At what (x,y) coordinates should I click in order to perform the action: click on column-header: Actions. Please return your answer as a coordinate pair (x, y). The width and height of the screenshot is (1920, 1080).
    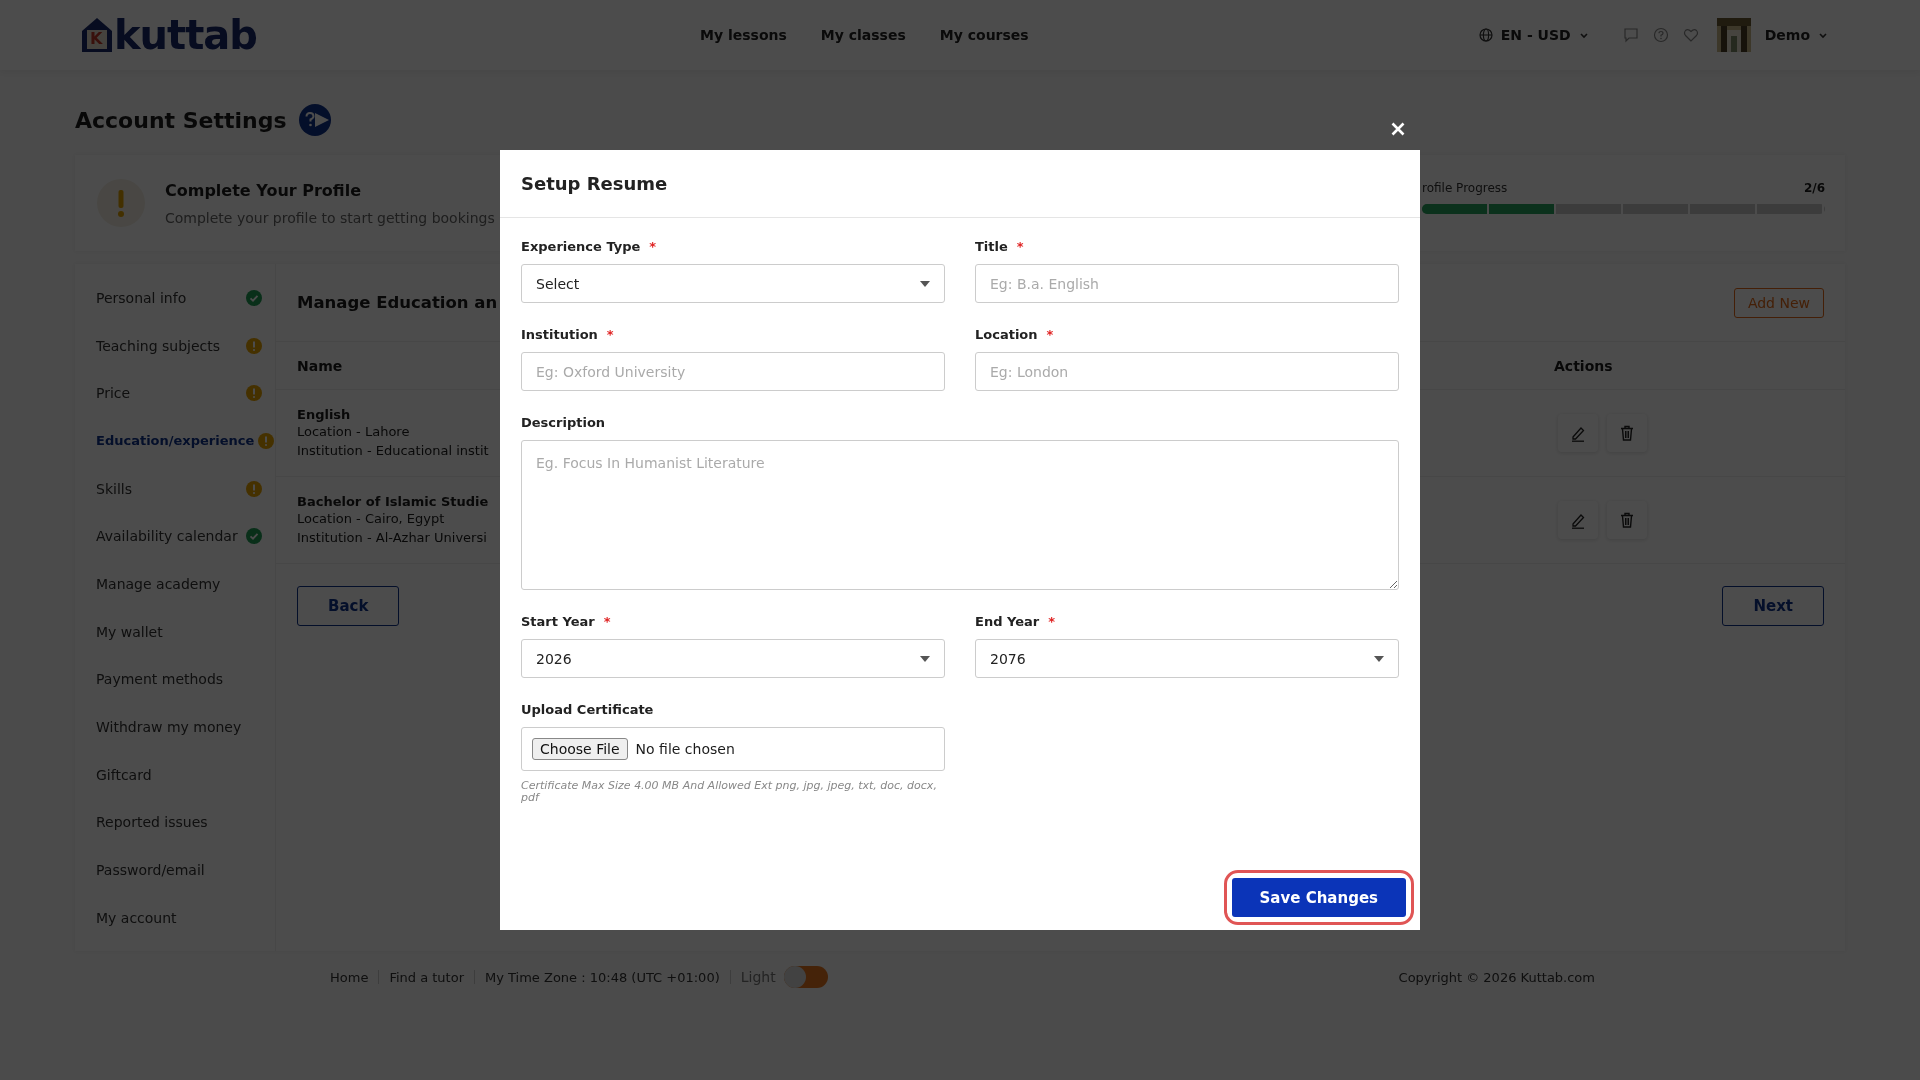
    Looking at the image, I should click on (1583, 365).